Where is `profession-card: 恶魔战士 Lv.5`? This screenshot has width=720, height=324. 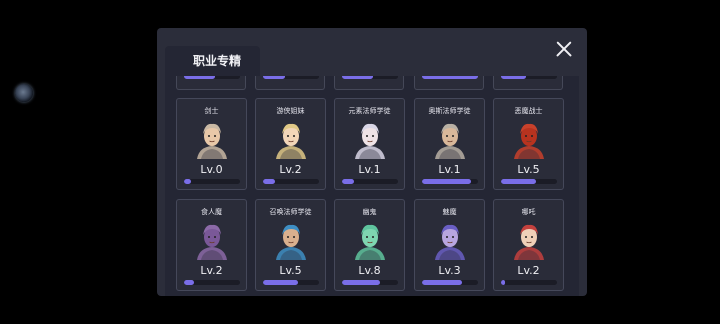 profession-card: 恶魔战士 Lv.5 is located at coordinates (528, 144).